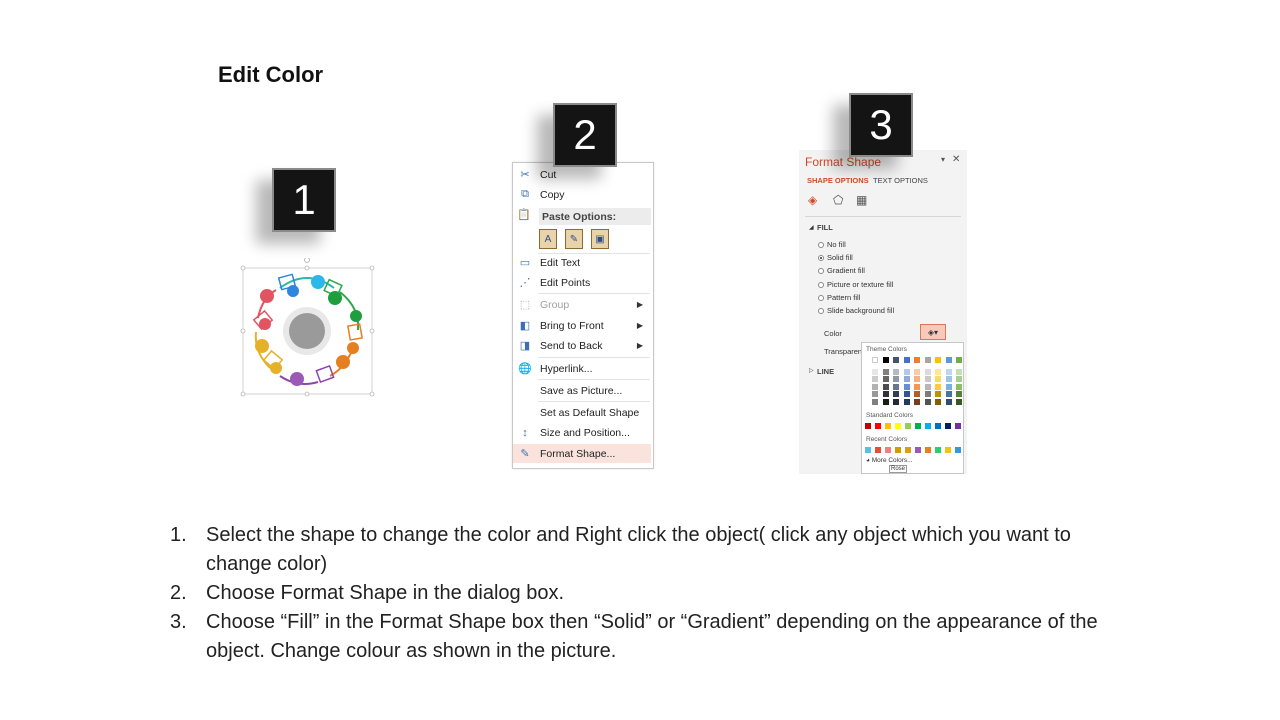 This screenshot has height=720, width=1280. I want to click on radio-slide-background-fill: Slide background fill, so click(856, 310).